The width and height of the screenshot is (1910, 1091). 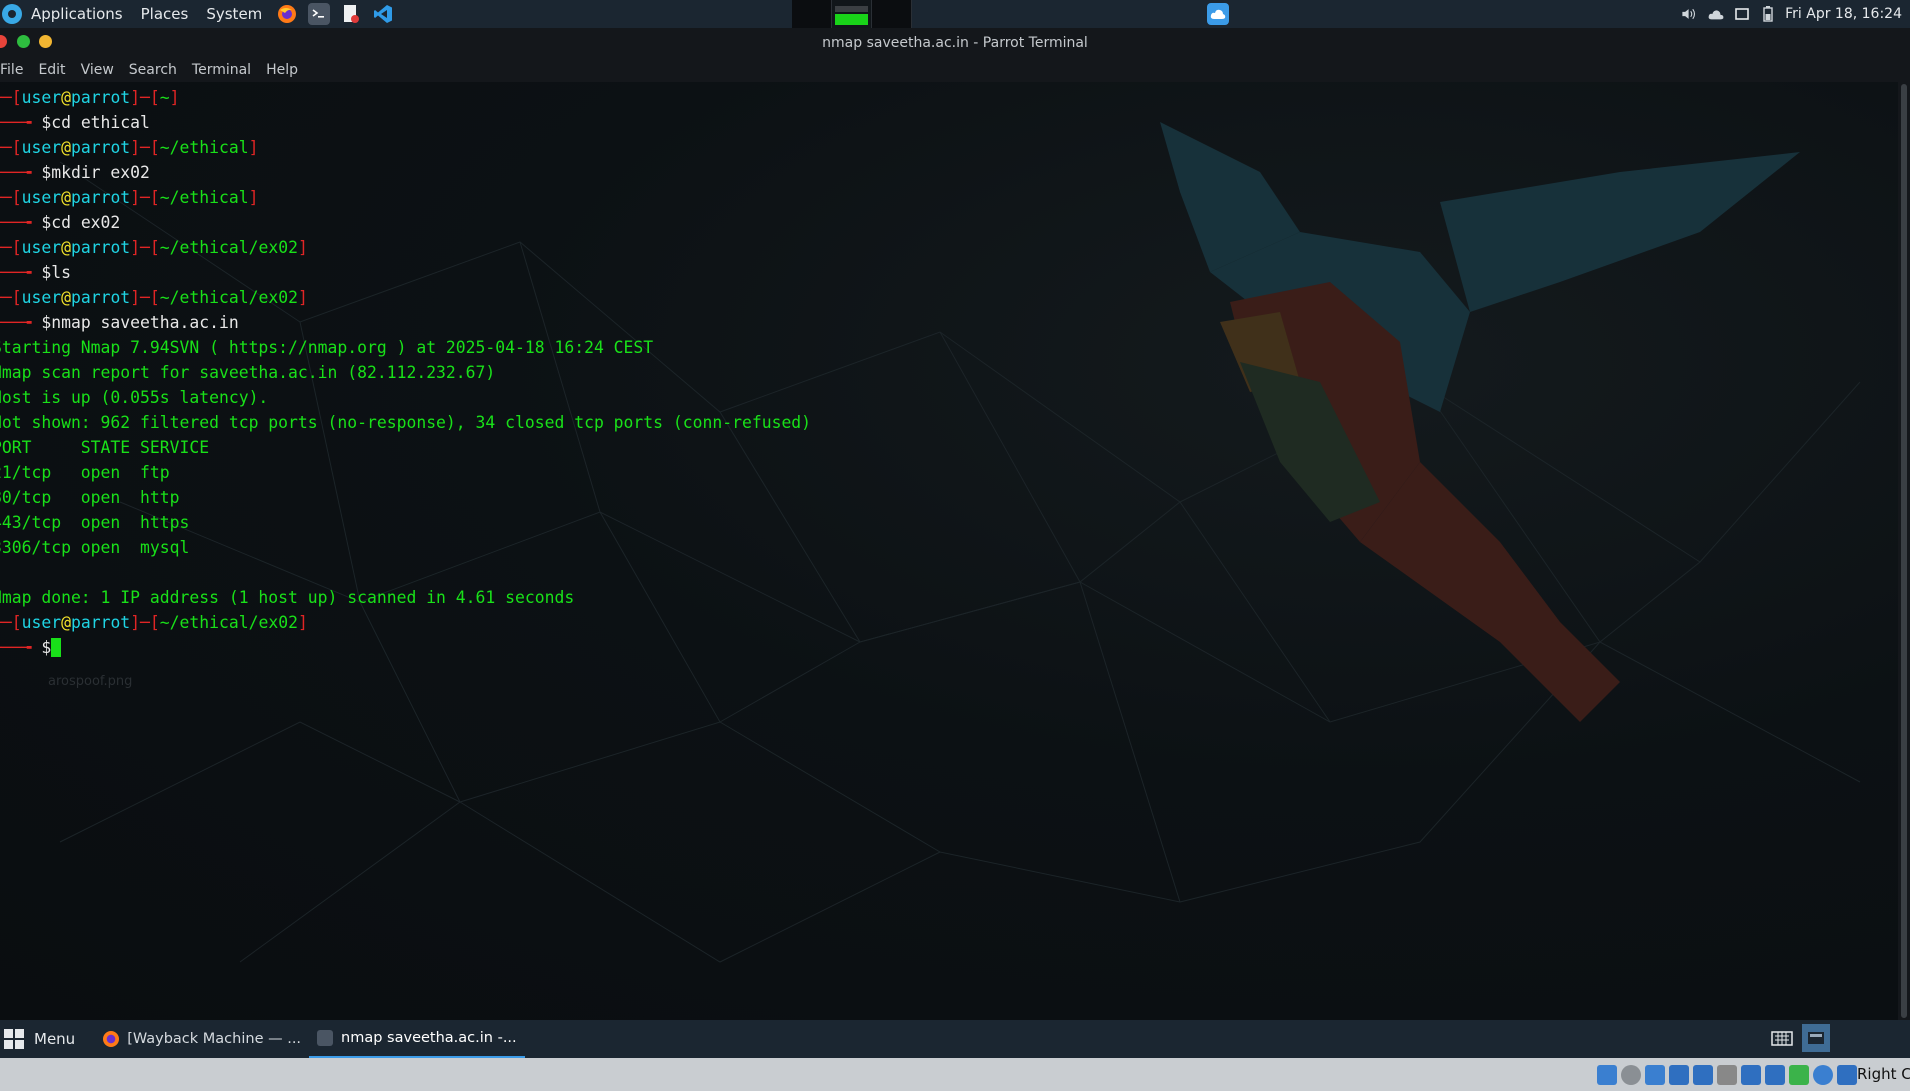 What do you see at coordinates (77, 14) in the screenshot?
I see `applications-menu-label: Applications` at bounding box center [77, 14].